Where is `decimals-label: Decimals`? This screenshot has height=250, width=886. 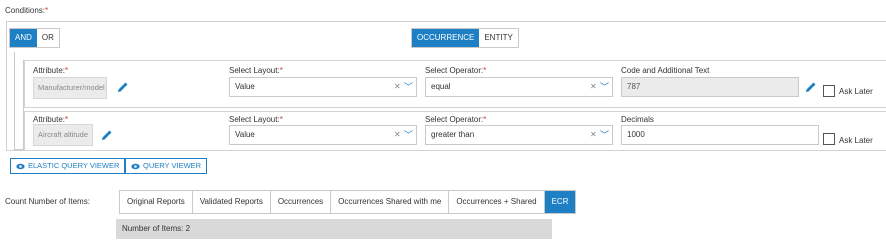
decimals-label: Decimals is located at coordinates (637, 119).